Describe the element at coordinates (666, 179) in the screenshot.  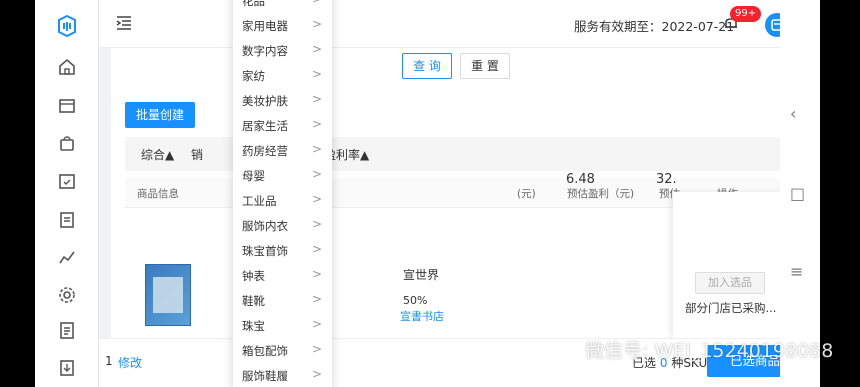
I see `estimated-value: 32.` at that location.